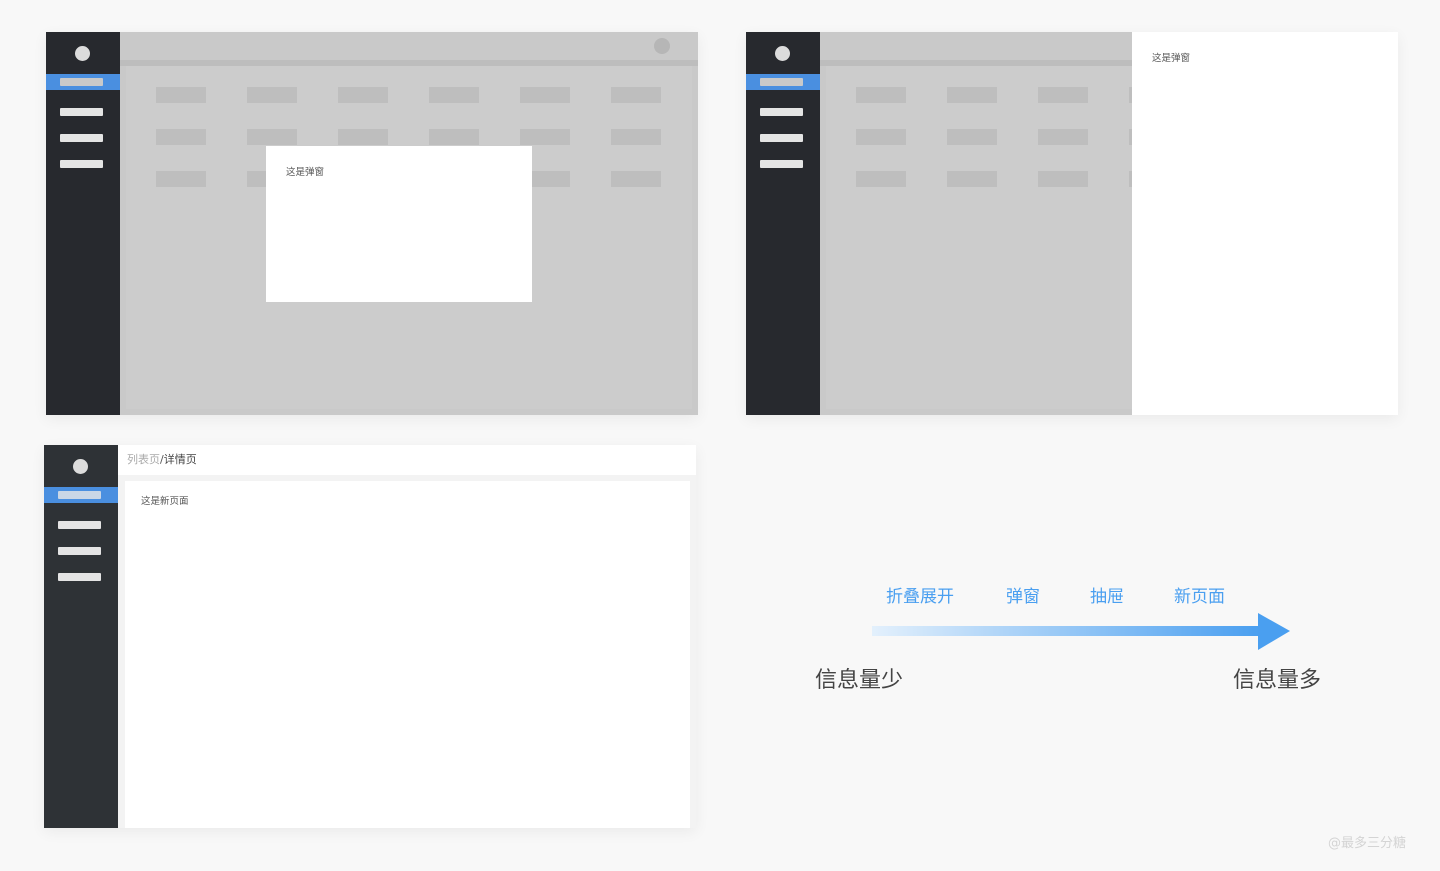 This screenshot has height=871, width=1440. I want to click on drawer: 这是弹窗, so click(1265, 223).